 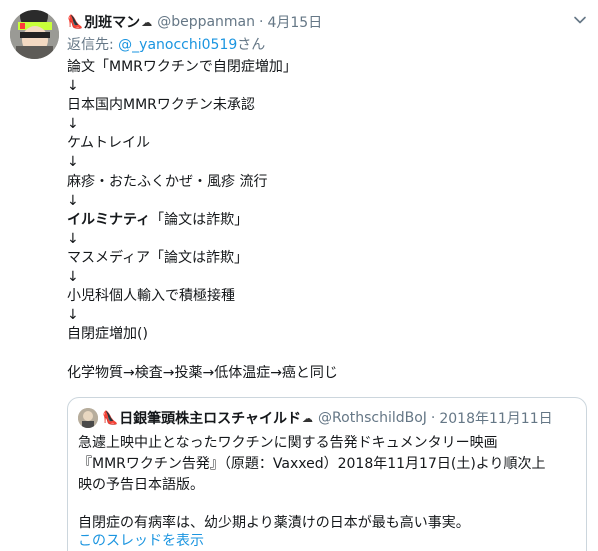 What do you see at coordinates (161, 105) in the screenshot?
I see `tweet-line: 日本国内MMRワクチン未承認` at bounding box center [161, 105].